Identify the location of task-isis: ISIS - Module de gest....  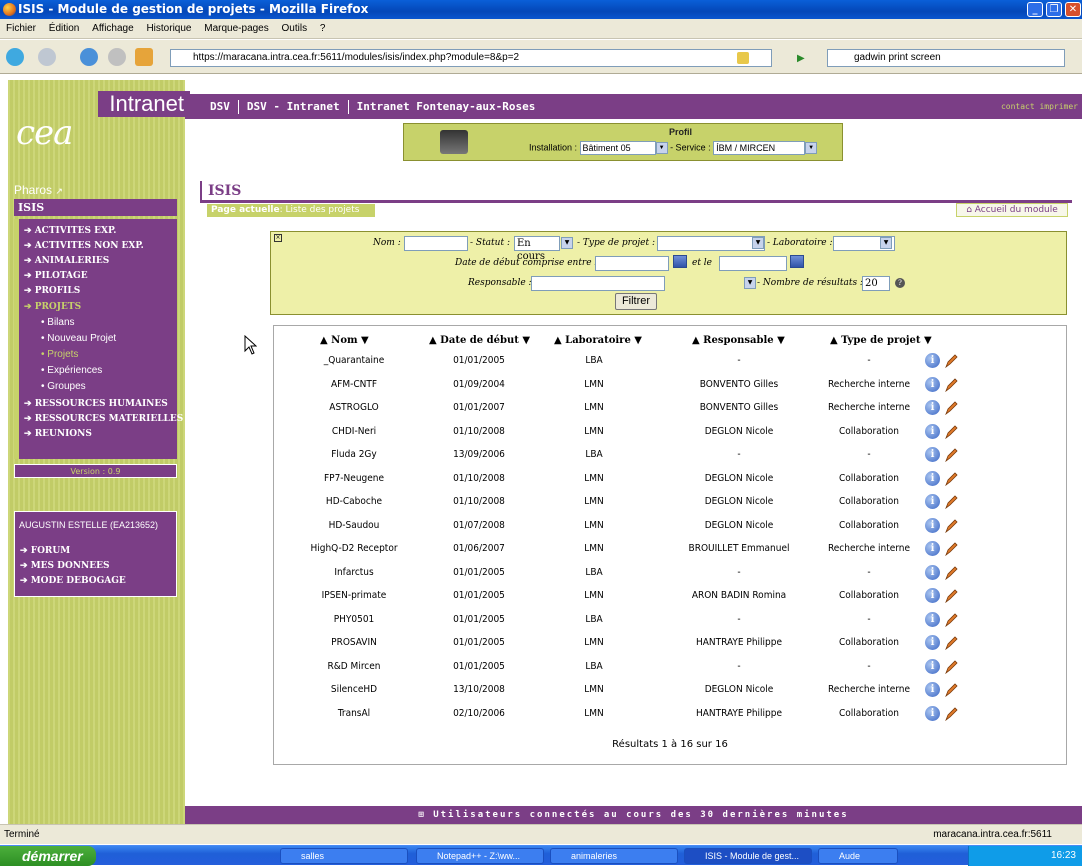
(748, 856).